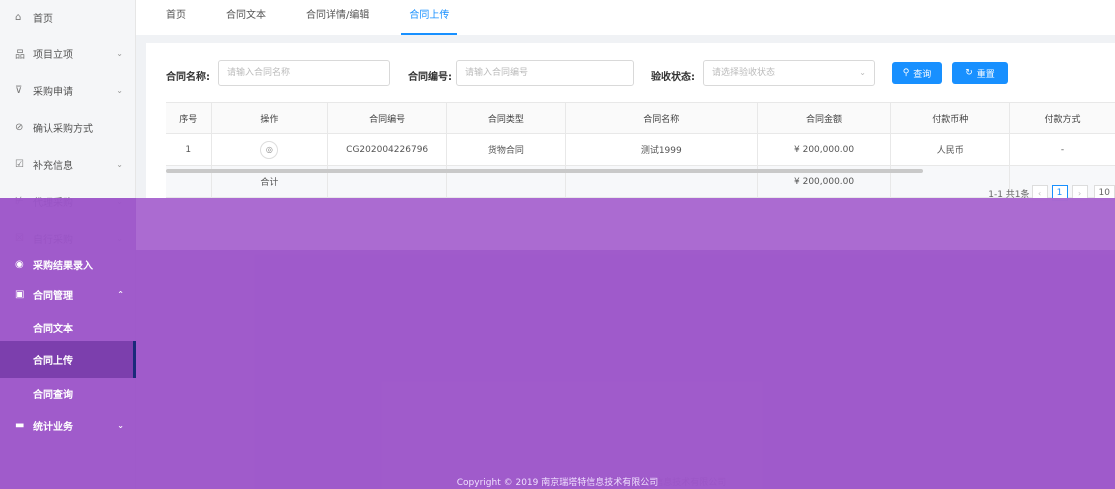 The height and width of the screenshot is (489, 1115). What do you see at coordinates (19, 238) in the screenshot?
I see `self-icon: ☒` at bounding box center [19, 238].